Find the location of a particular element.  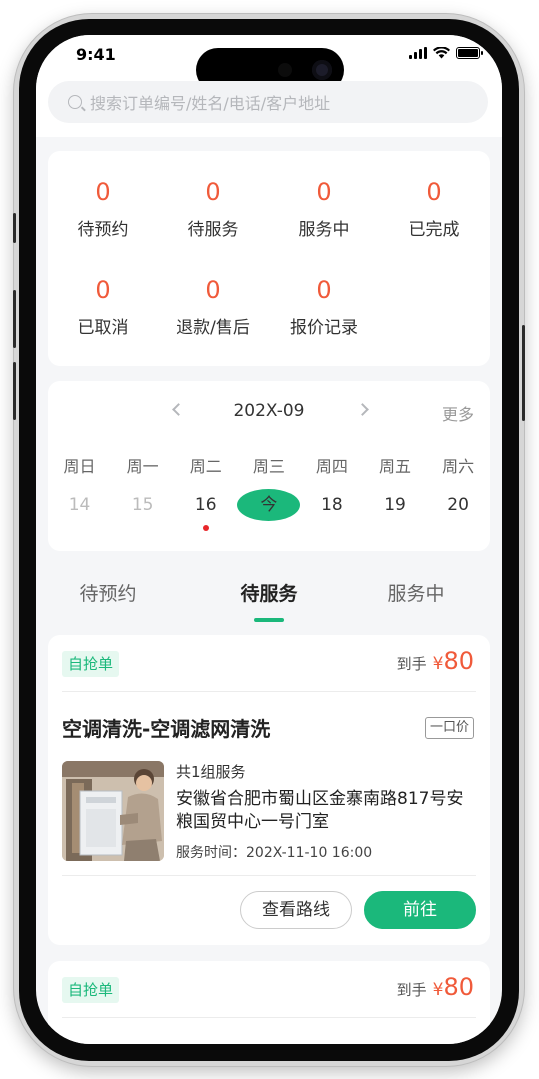

order-card: 自抢单 到手 ¥ 80 is located at coordinates (269, 1002).